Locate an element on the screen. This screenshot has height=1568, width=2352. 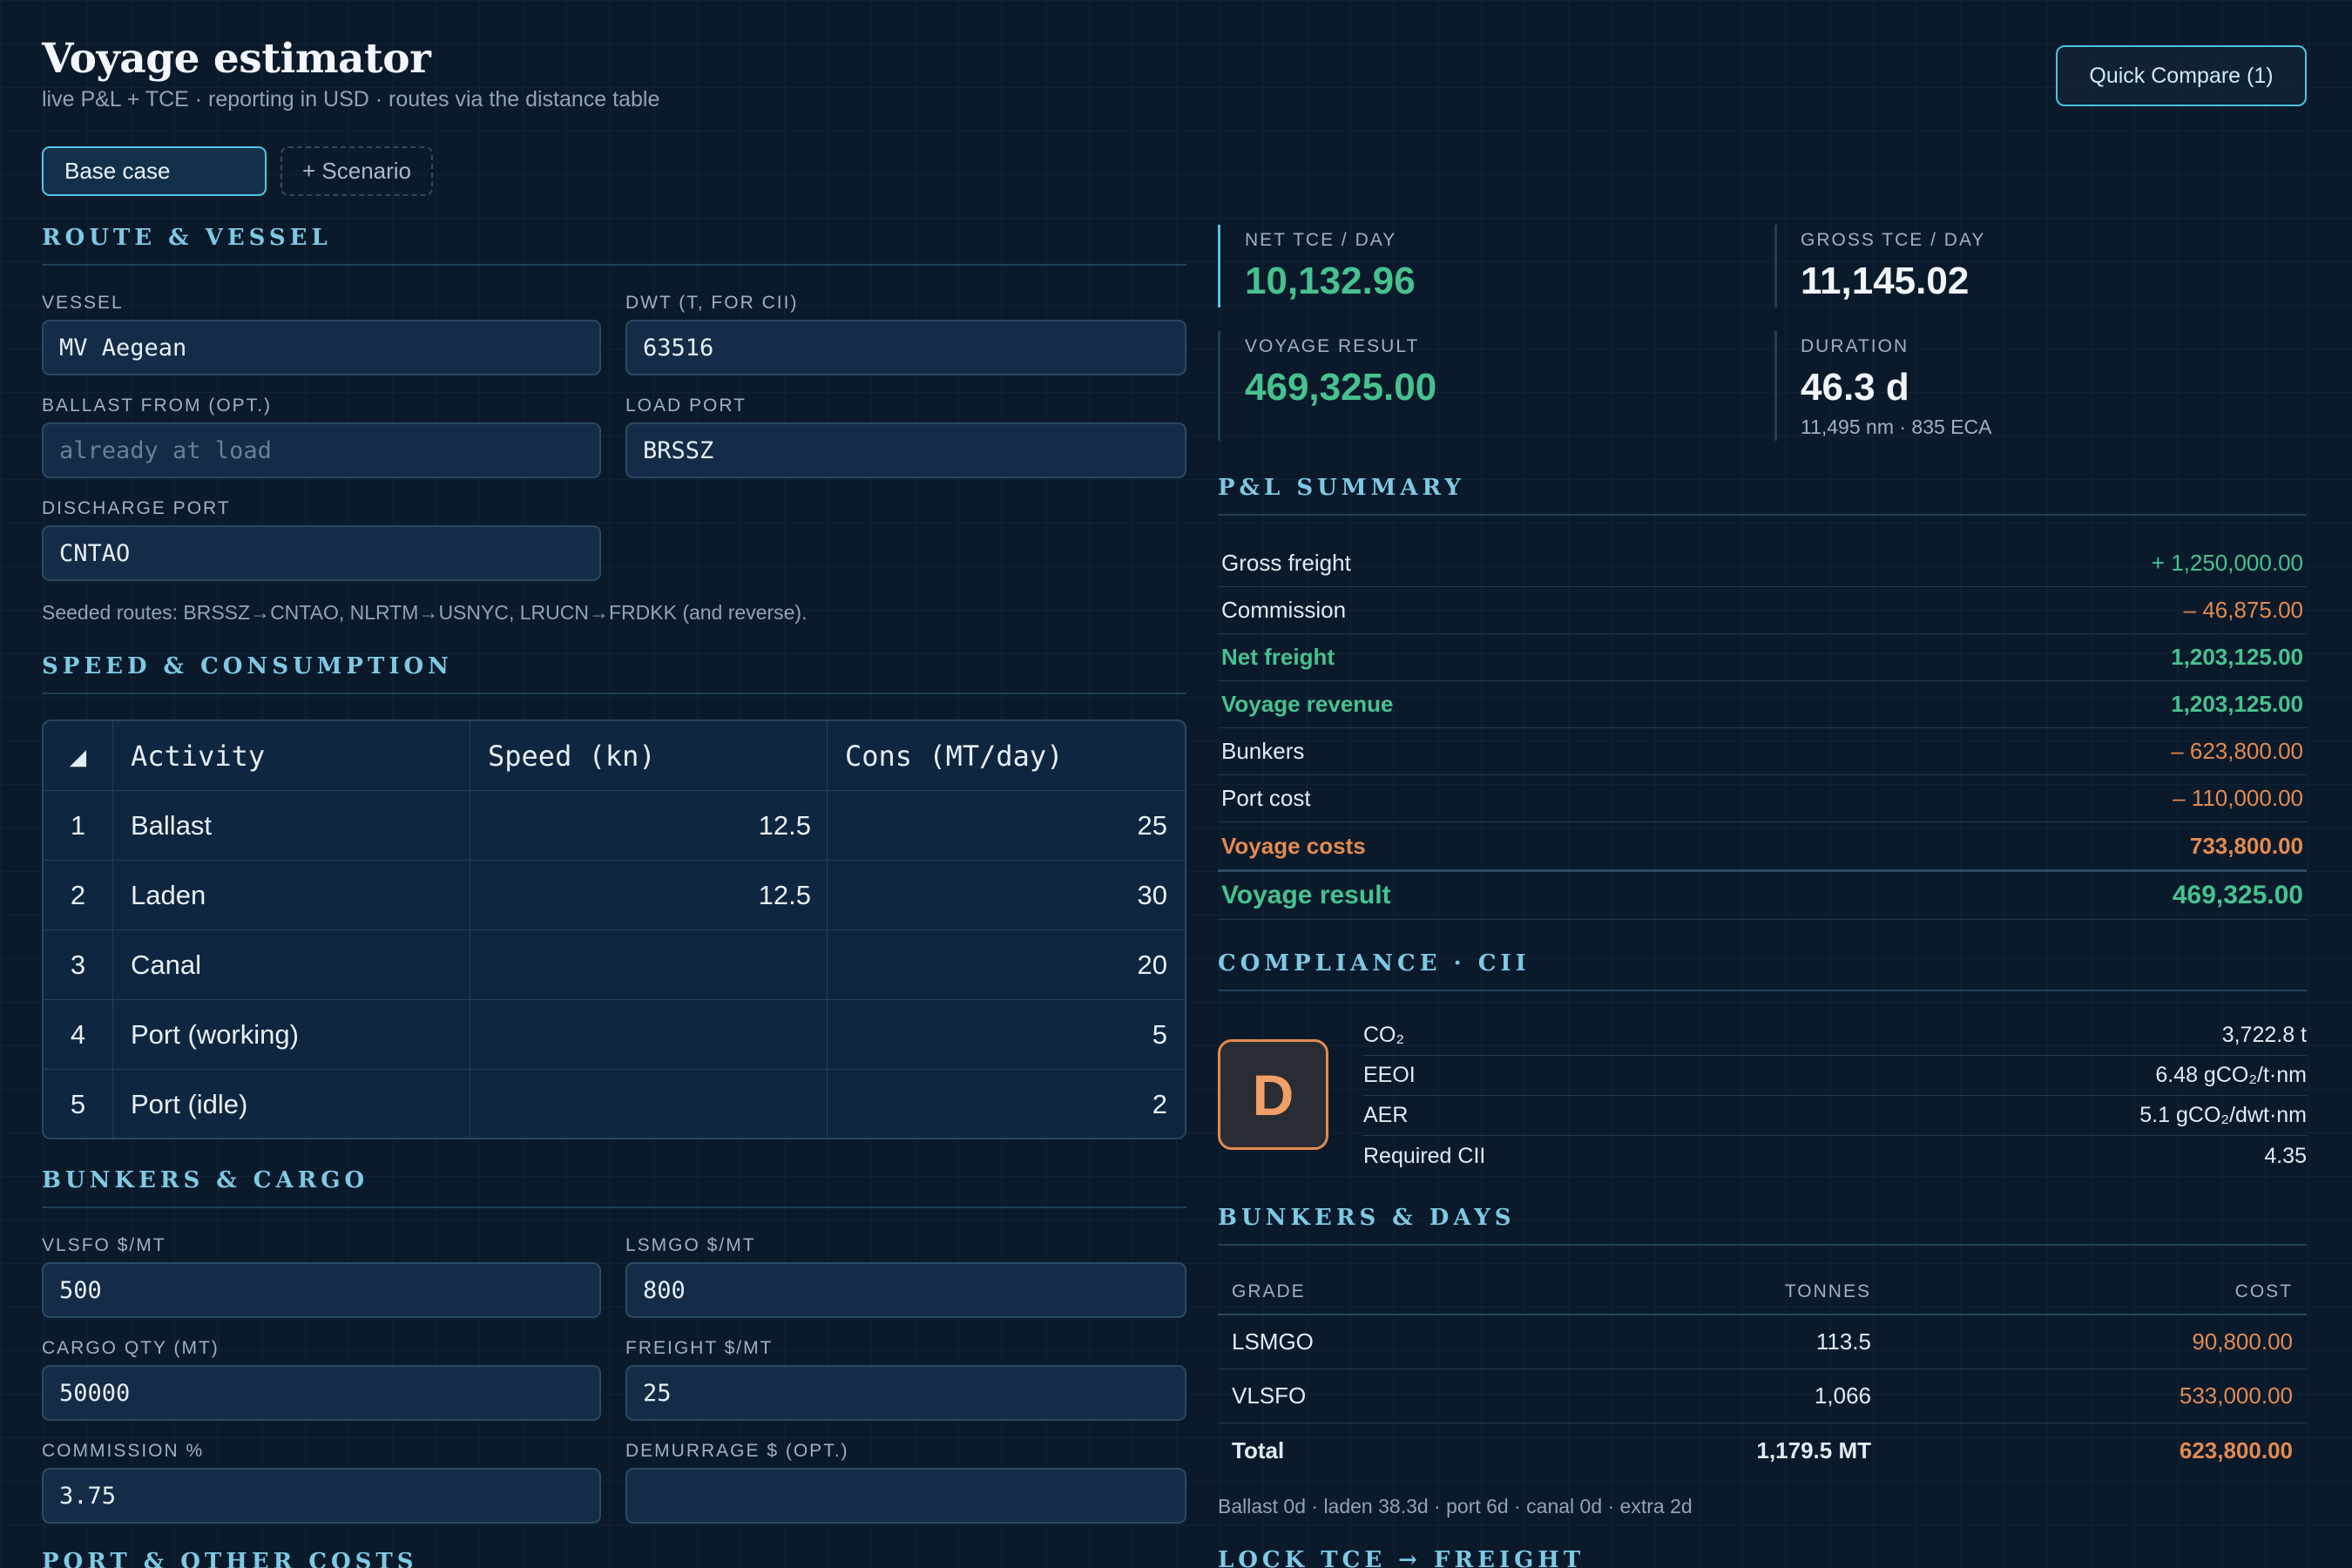
pl-row-voyage-costs: Voyage costs 733,800.00 is located at coordinates (1762, 845).